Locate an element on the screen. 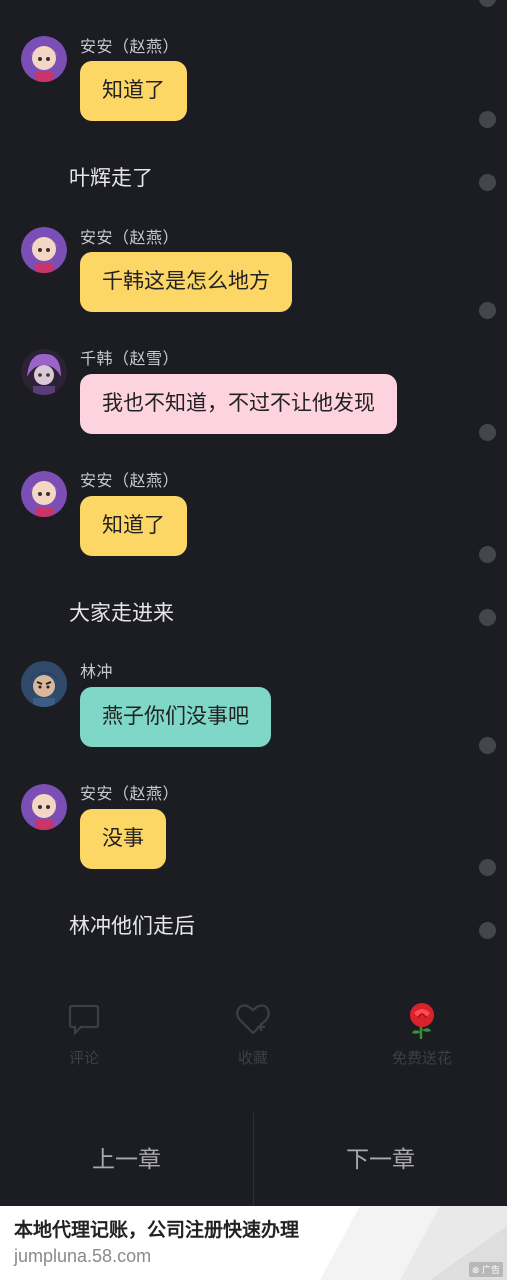  chapter-navigation: 上一章 下一章 is located at coordinates (253, 1159).